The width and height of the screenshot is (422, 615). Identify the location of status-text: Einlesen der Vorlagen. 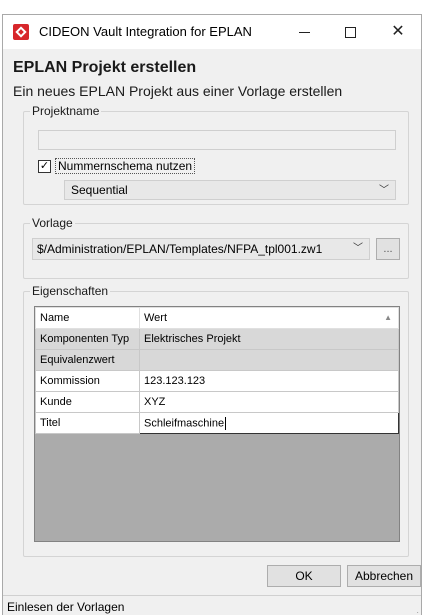
(66, 607).